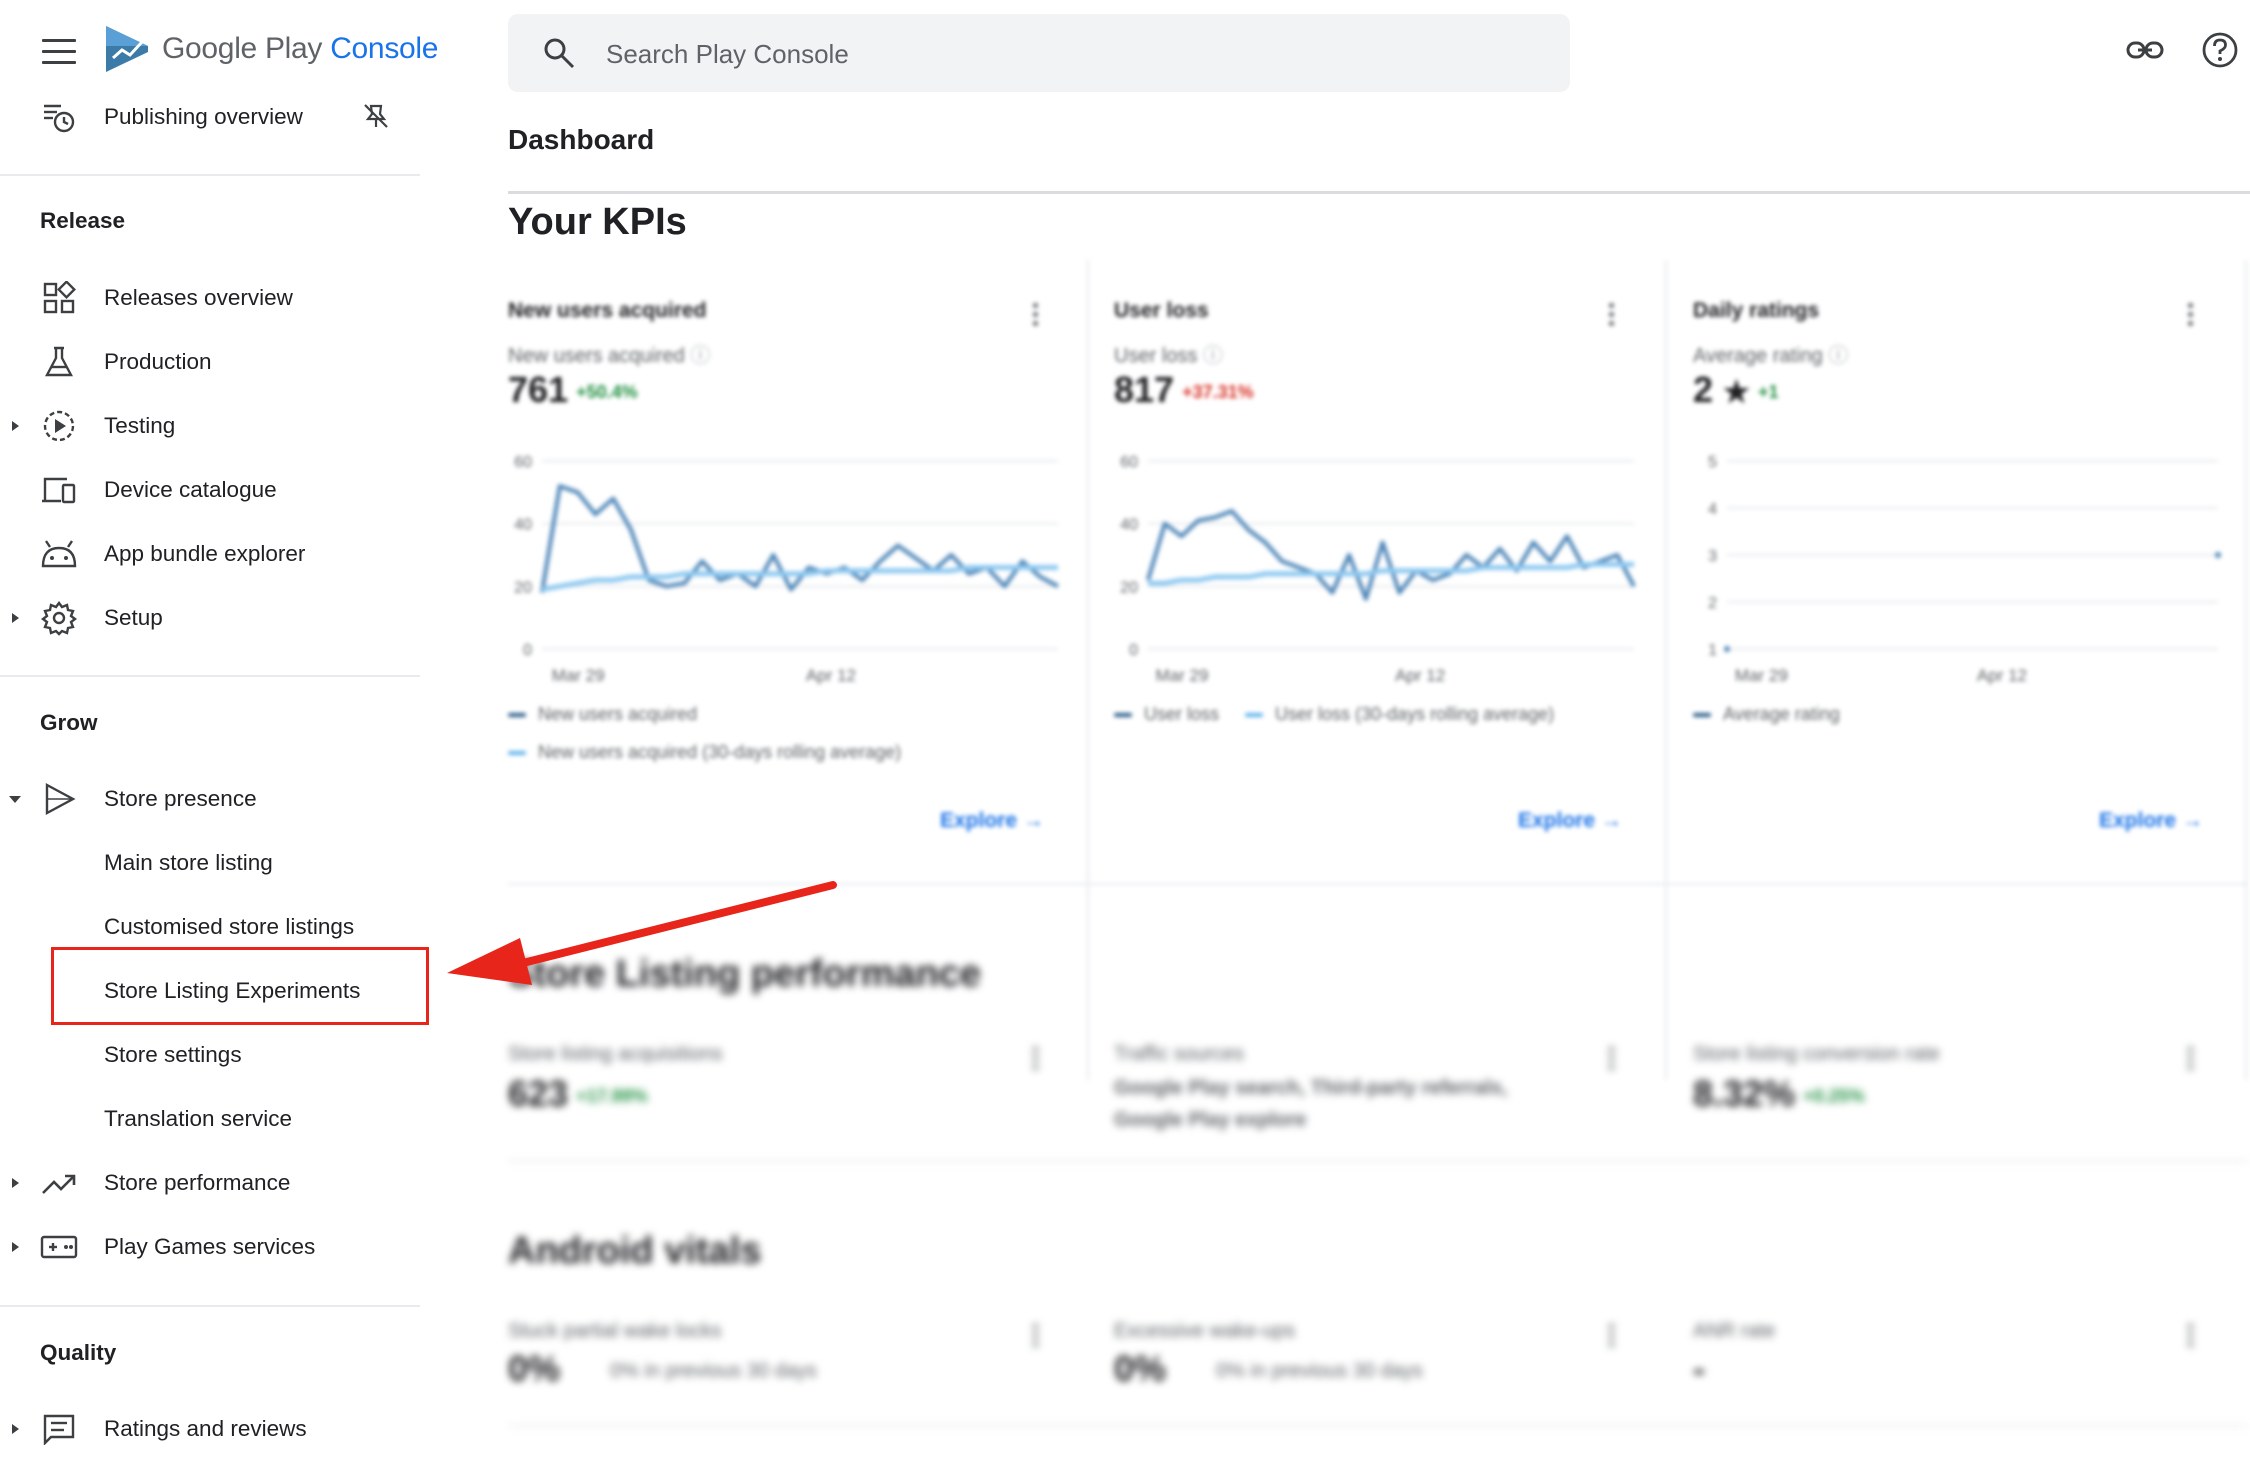  What do you see at coordinates (615, 1331) in the screenshot?
I see `vitals-card-title: Stuck partial wake locks` at bounding box center [615, 1331].